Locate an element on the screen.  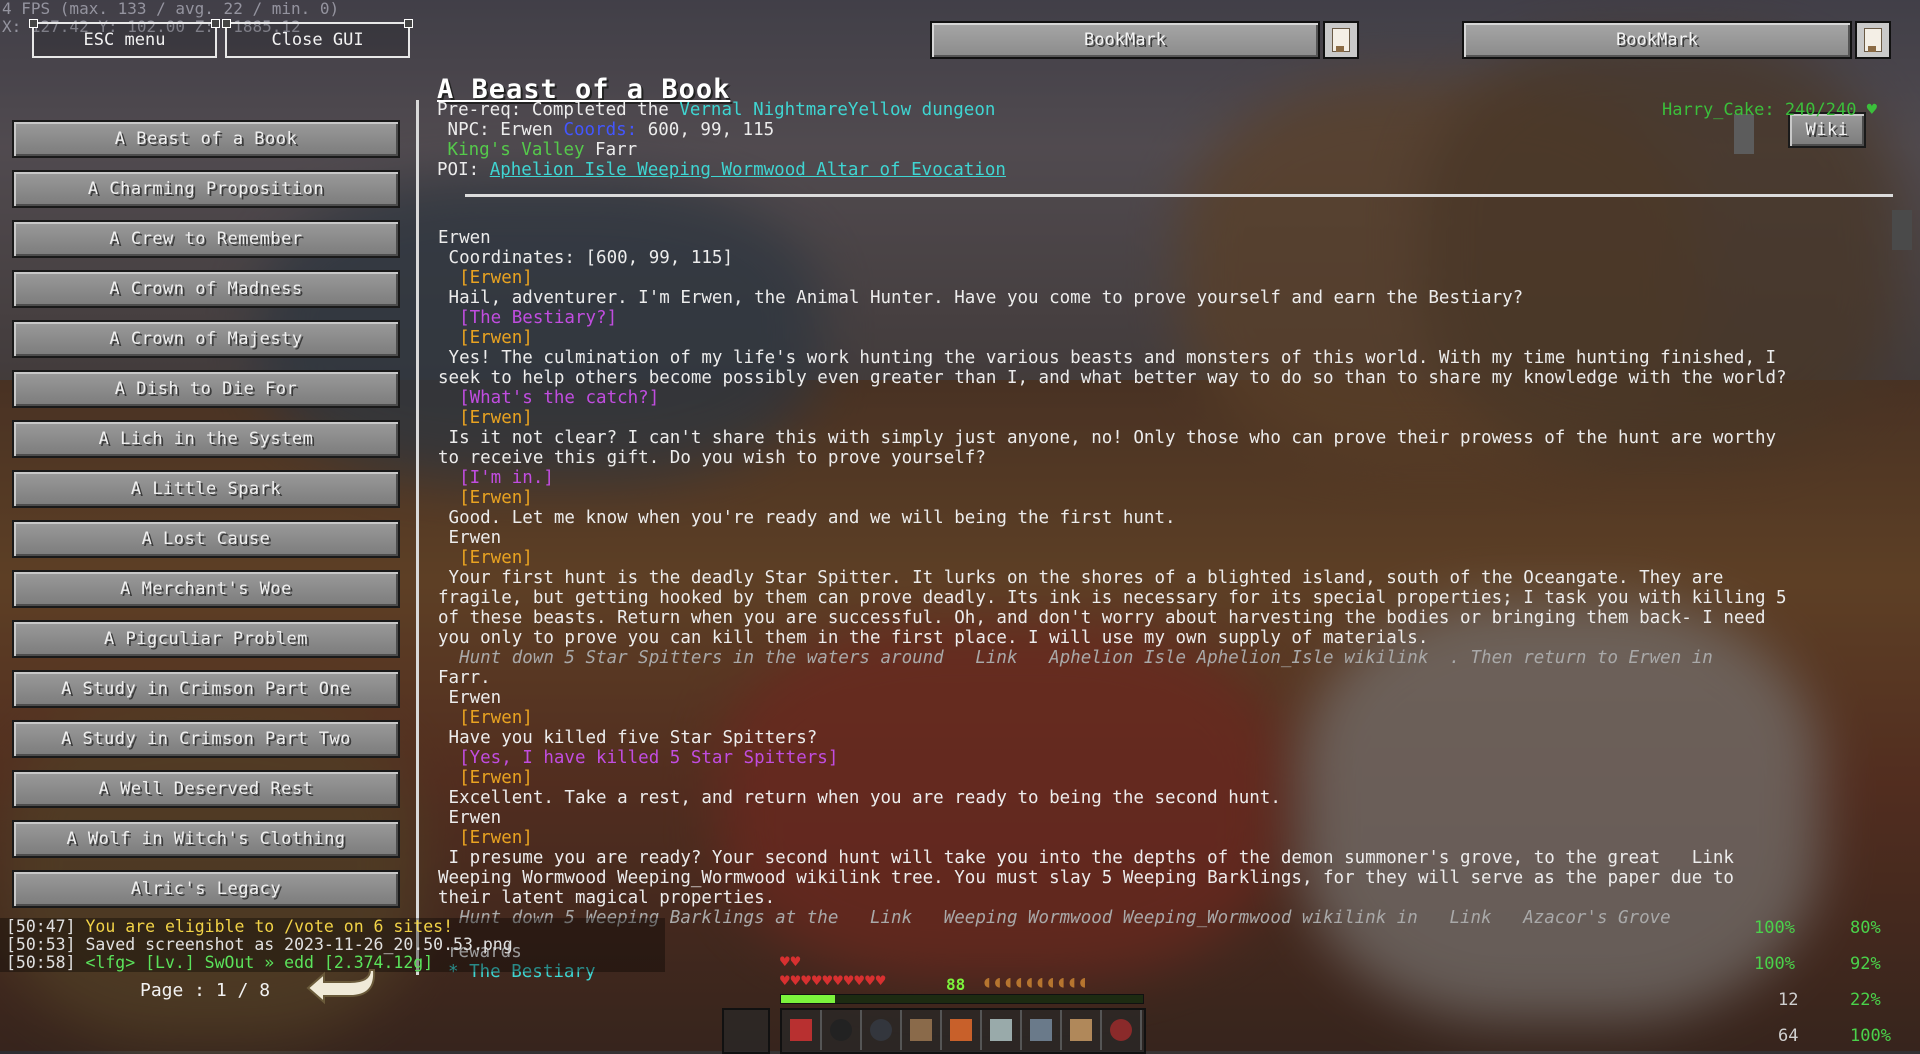
dialogue-line: Have you killed five Star Spitters? is located at coordinates (628, 738).